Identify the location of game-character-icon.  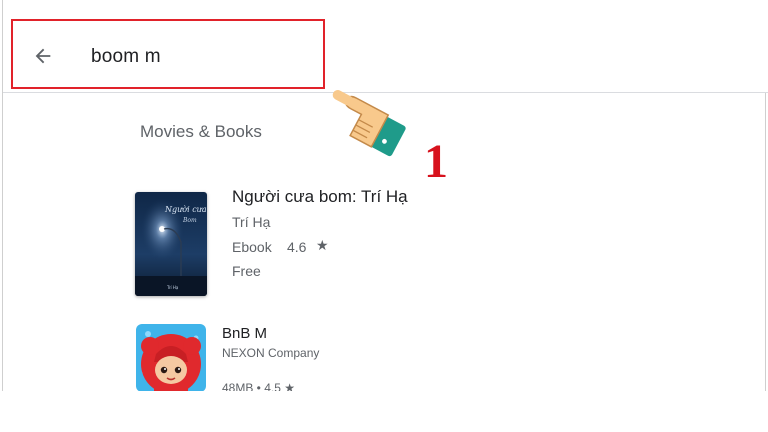
(171, 358).